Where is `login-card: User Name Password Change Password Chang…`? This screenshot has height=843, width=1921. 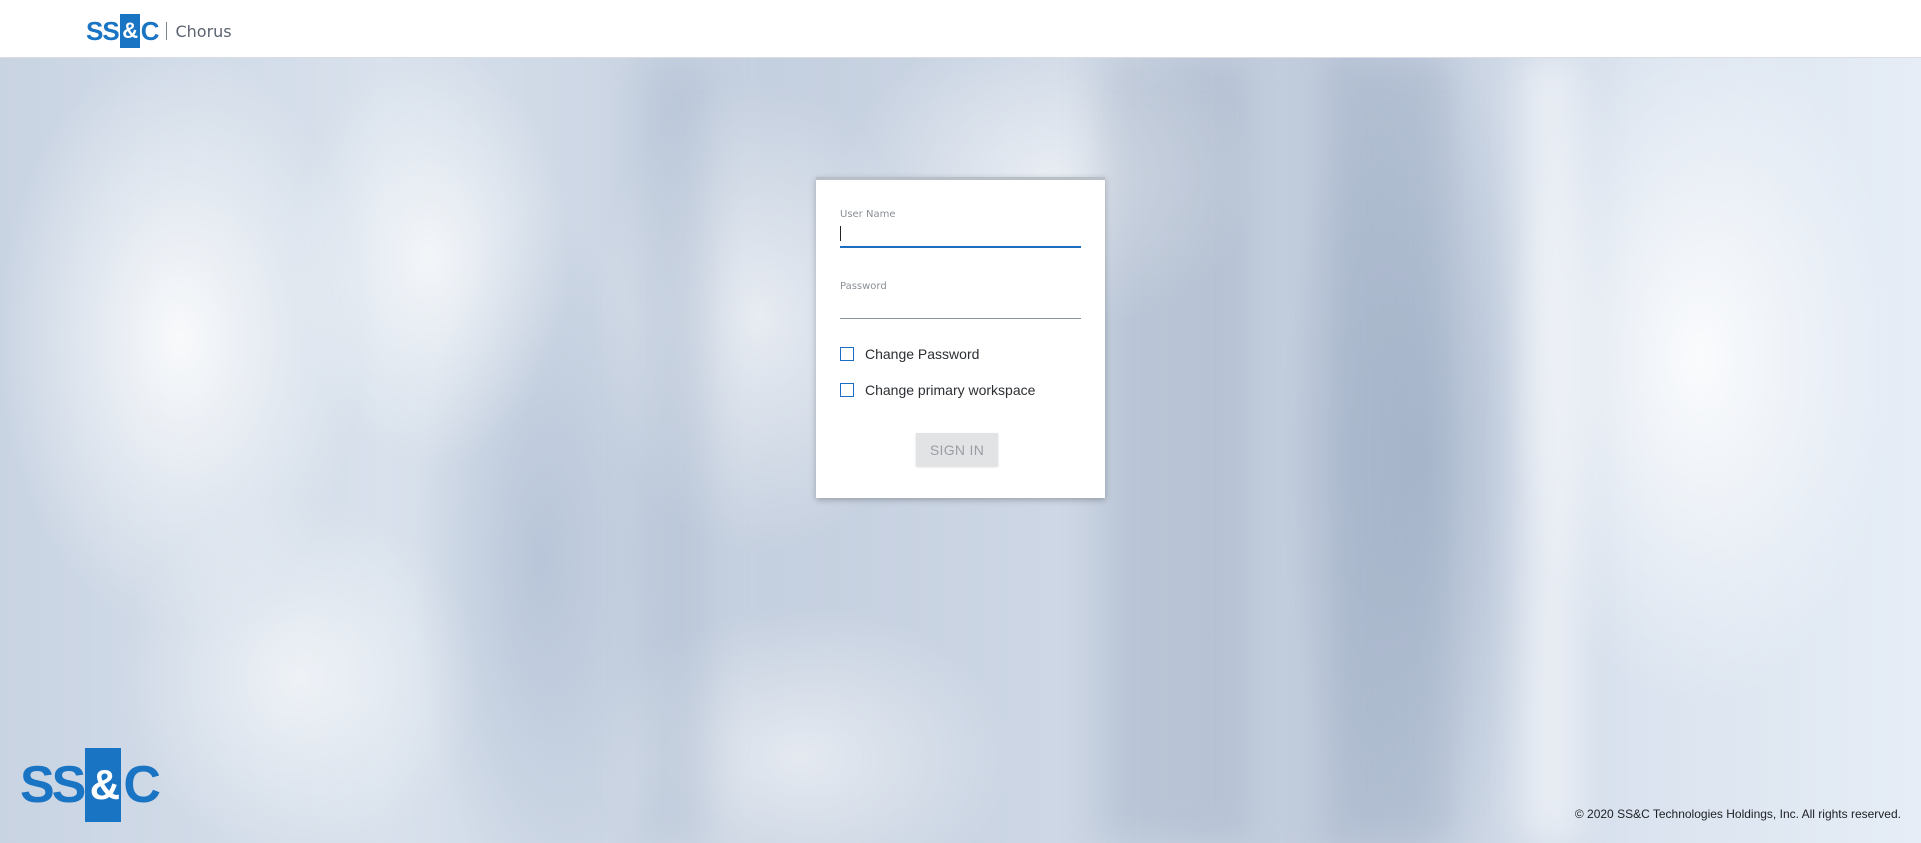
login-card: User Name Password Change Password Chang… is located at coordinates (960, 337).